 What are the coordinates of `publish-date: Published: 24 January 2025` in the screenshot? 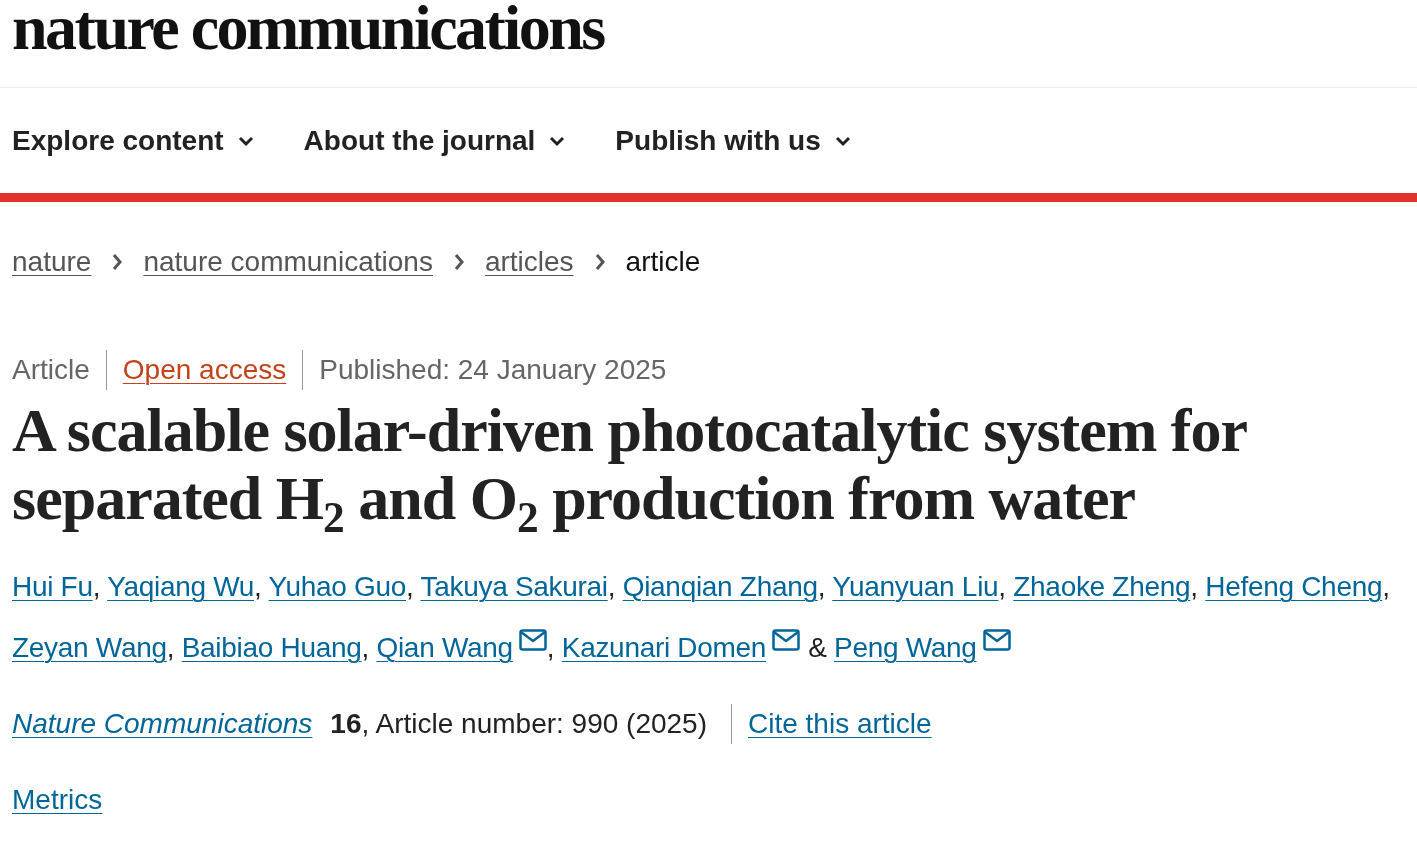 It's located at (492, 370).